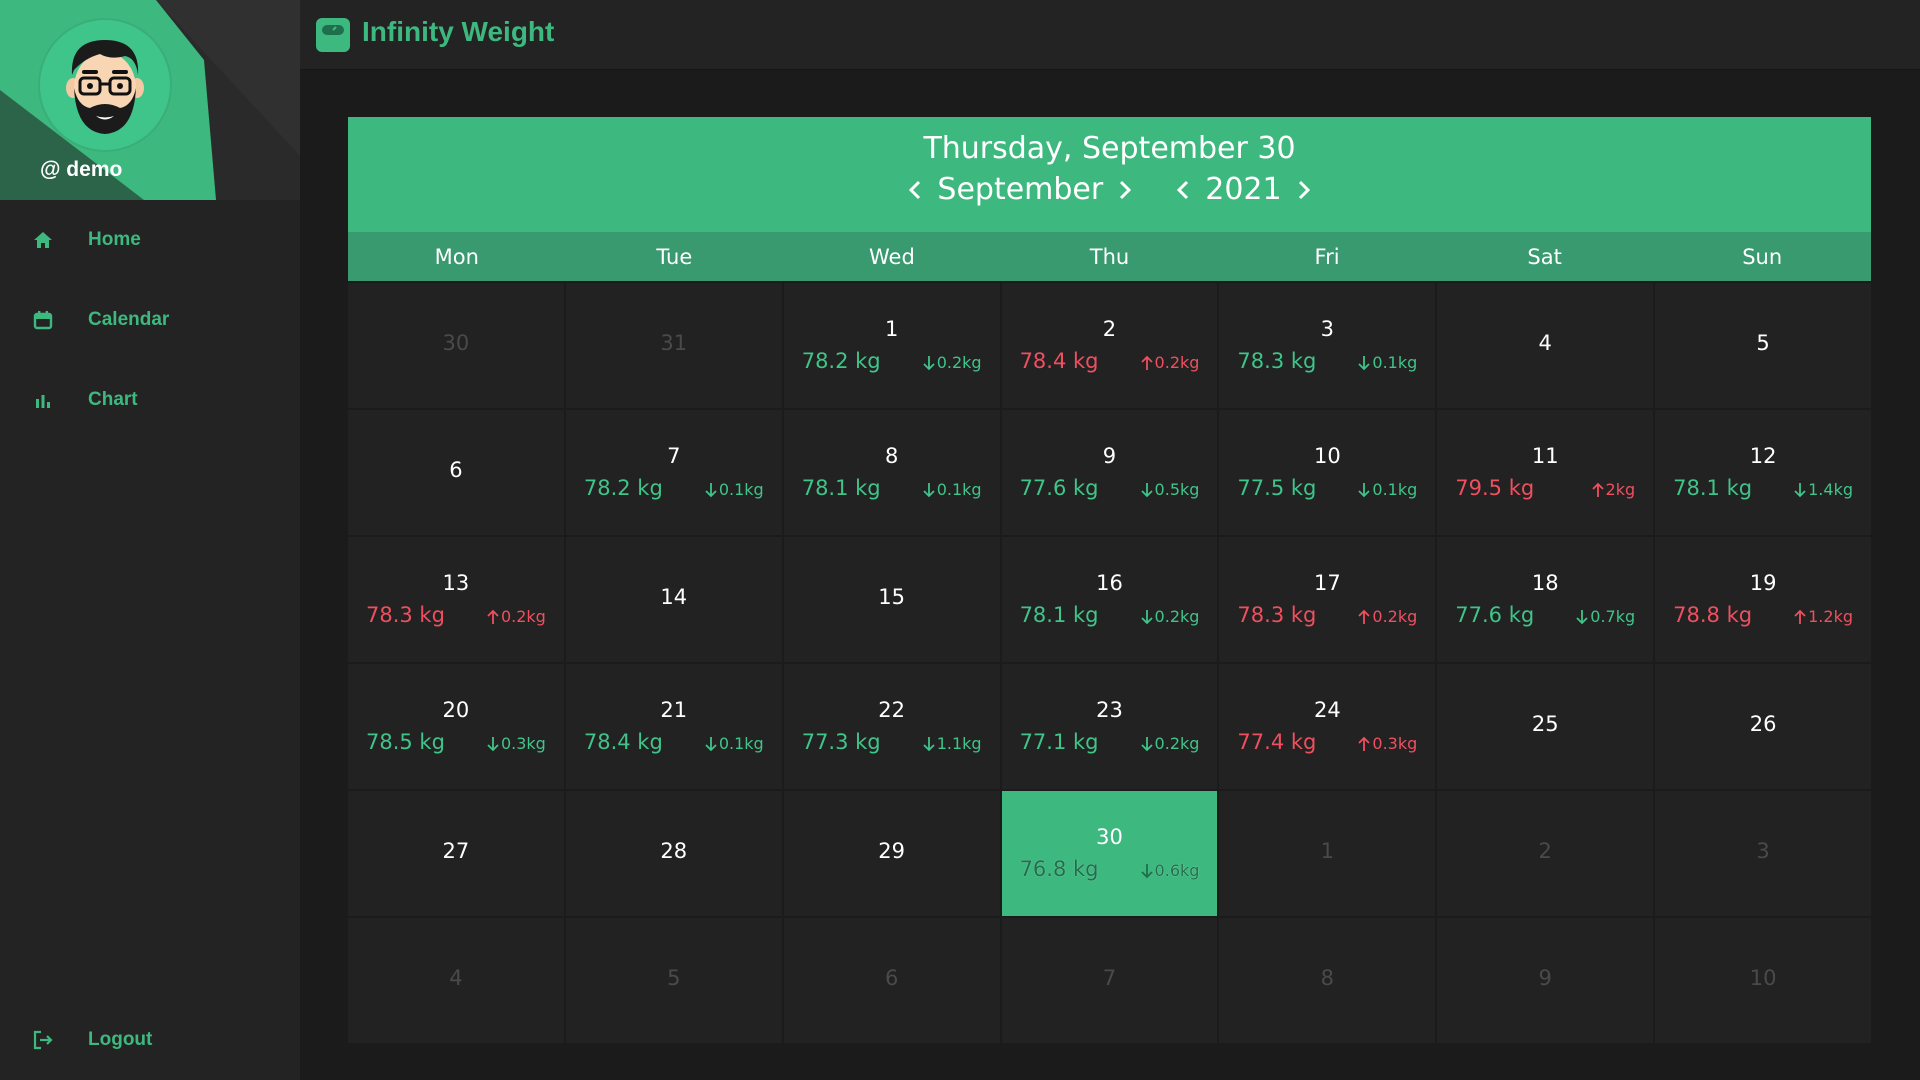 The width and height of the screenshot is (1920, 1080). Describe the element at coordinates (915, 190) in the screenshot. I see `prev-month-button` at that location.